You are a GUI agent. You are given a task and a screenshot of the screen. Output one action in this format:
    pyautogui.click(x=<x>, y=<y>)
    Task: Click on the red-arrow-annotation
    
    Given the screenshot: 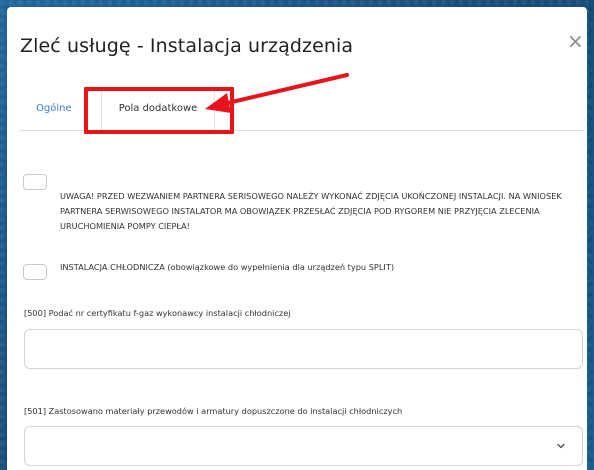 What is the action you would take?
    pyautogui.click(x=277, y=93)
    